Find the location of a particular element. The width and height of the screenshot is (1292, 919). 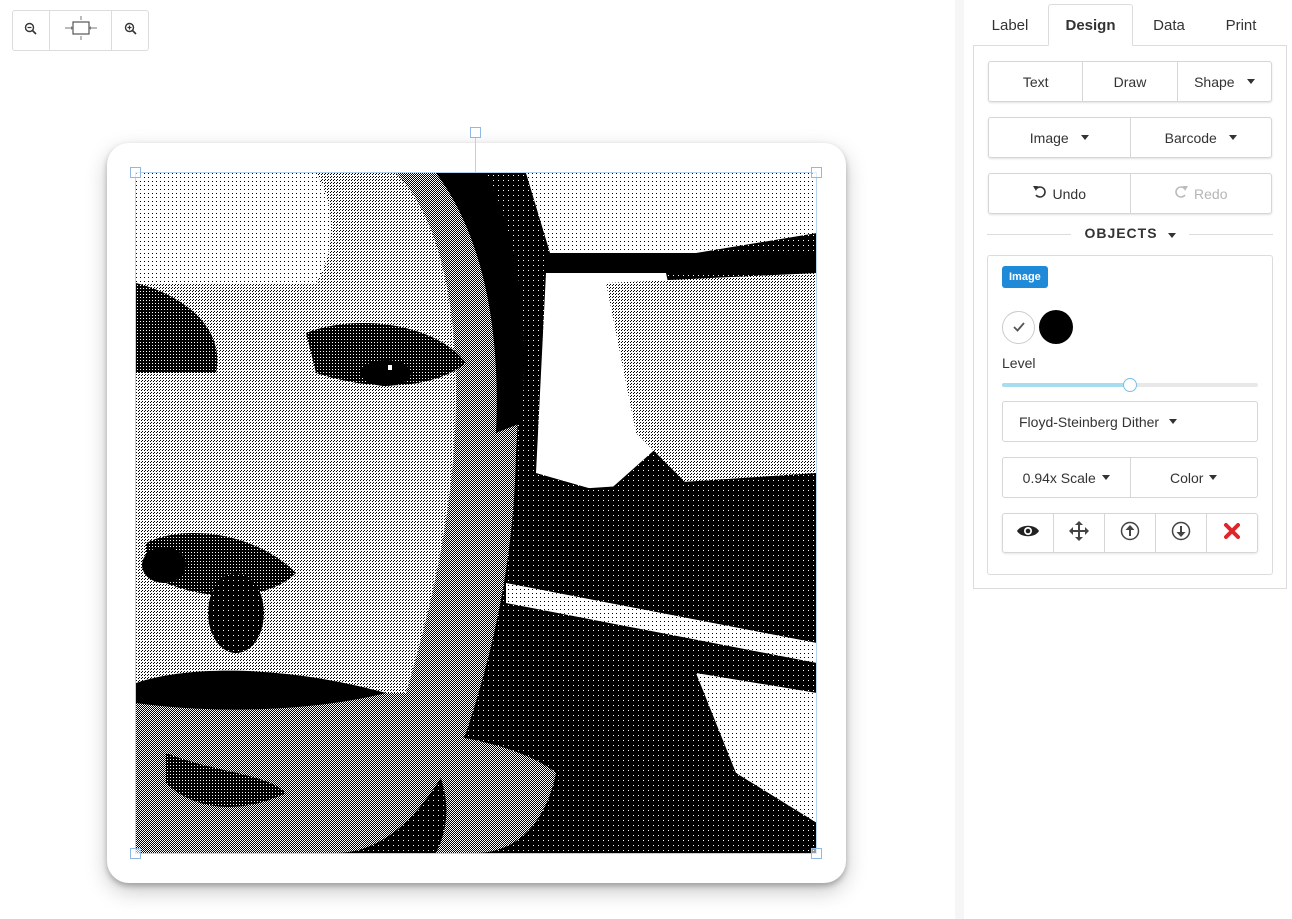

eye-icon is located at coordinates (1028, 533).